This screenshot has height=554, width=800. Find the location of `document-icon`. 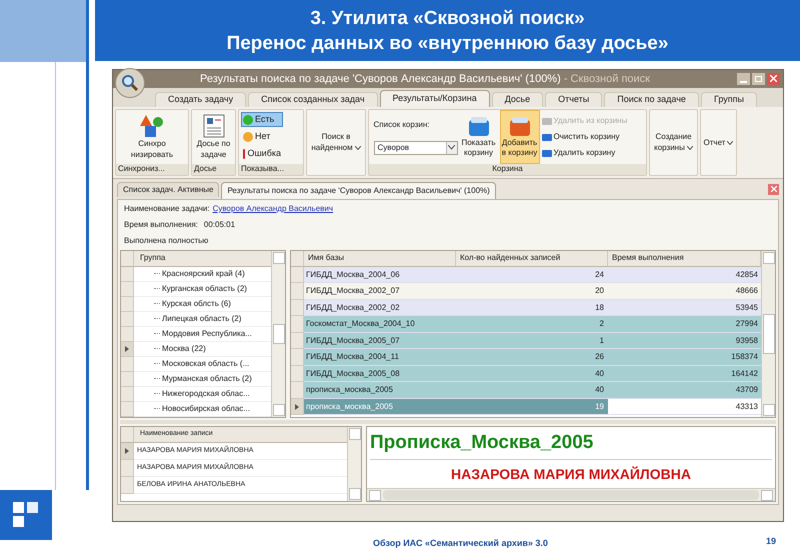

document-icon is located at coordinates (213, 126).